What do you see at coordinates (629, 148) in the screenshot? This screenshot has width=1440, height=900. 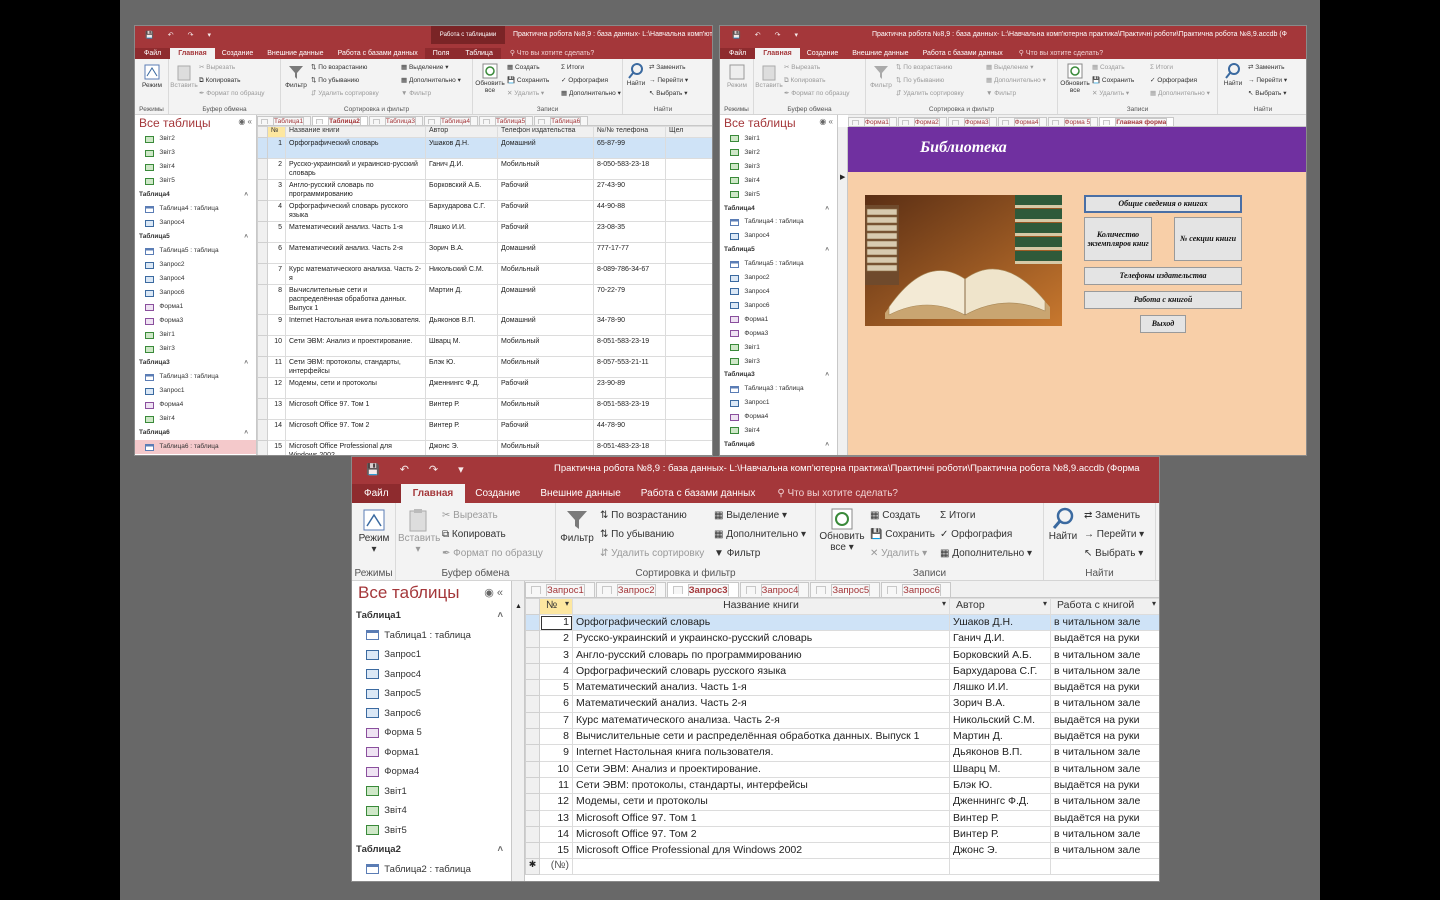 I see `table-cell: 65-87-99` at bounding box center [629, 148].